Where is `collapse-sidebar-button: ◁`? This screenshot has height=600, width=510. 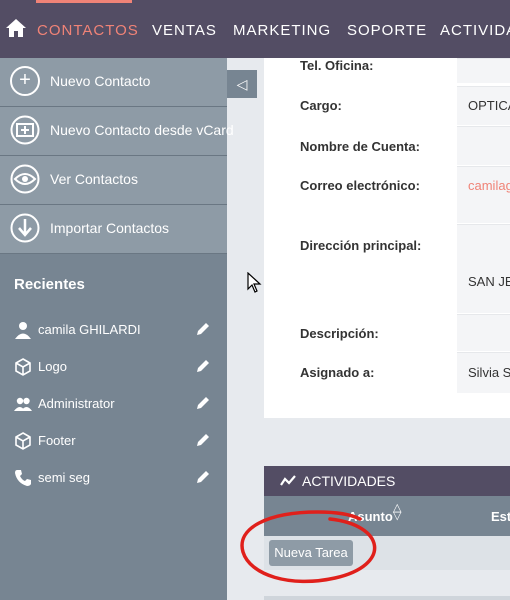
collapse-sidebar-button: ◁ is located at coordinates (242, 84).